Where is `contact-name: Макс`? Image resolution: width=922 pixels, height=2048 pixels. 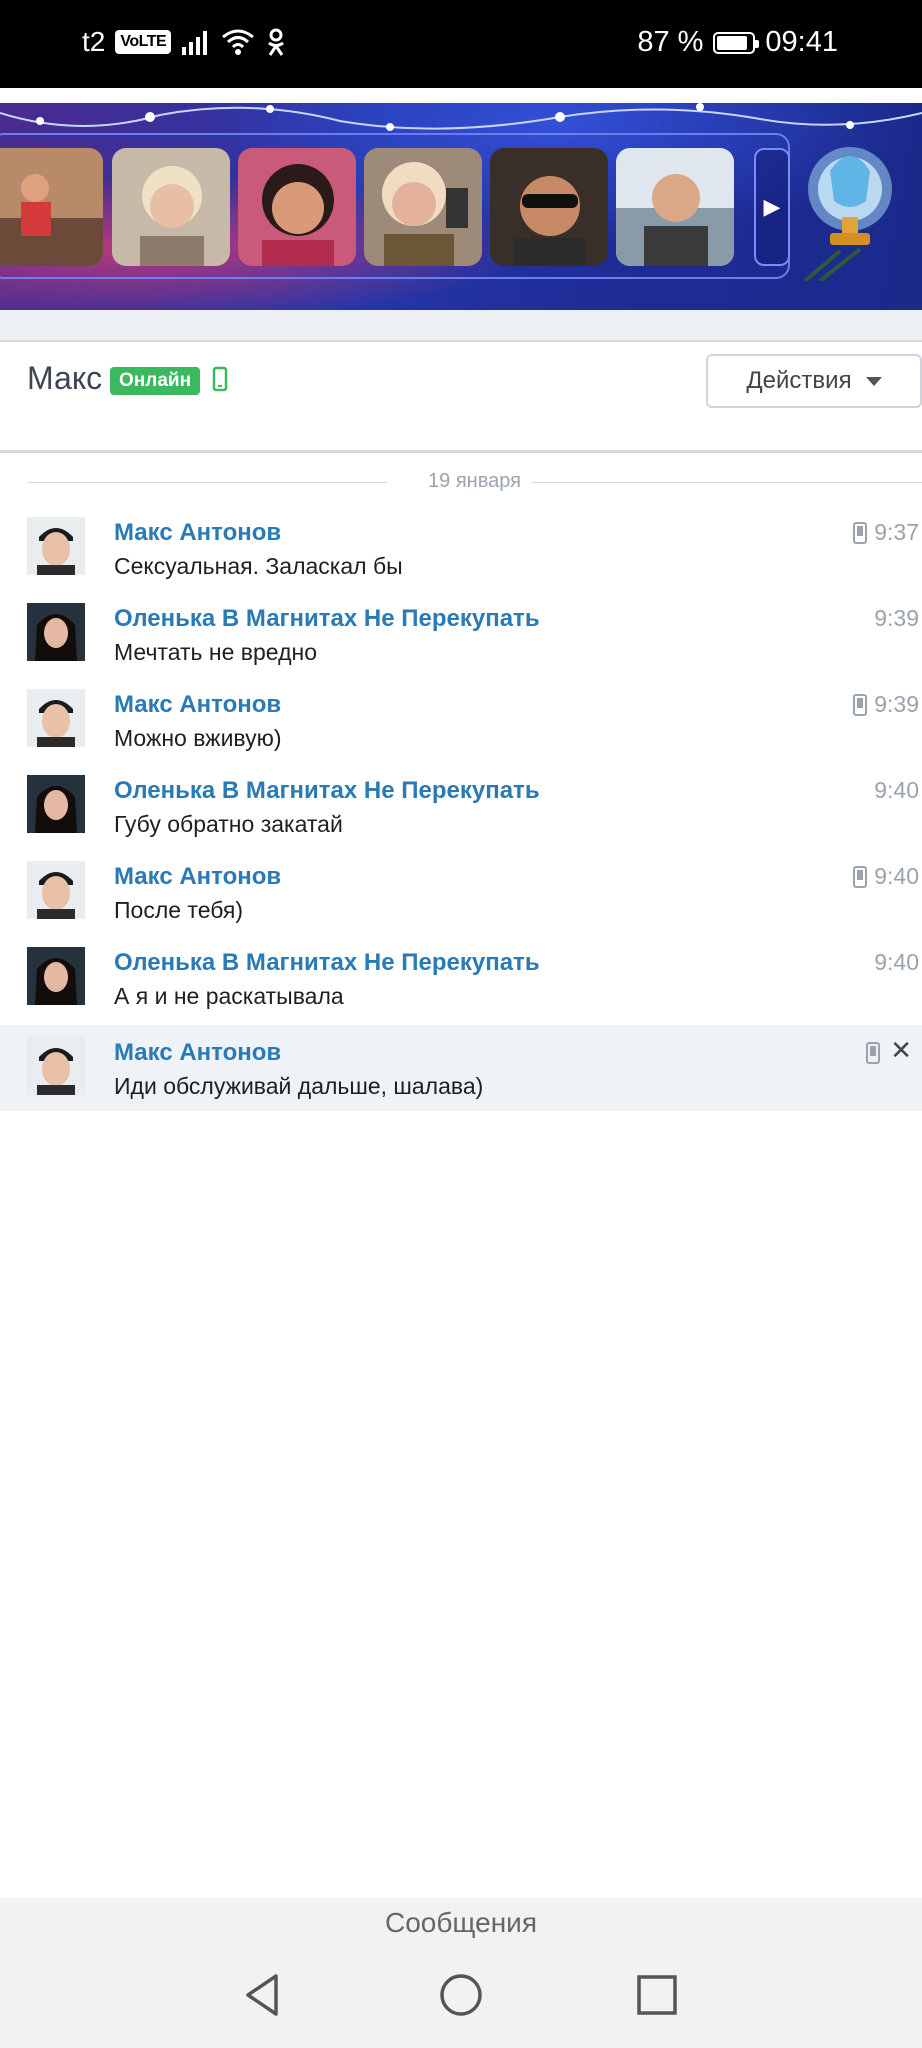
contact-name: Макс is located at coordinates (64, 378).